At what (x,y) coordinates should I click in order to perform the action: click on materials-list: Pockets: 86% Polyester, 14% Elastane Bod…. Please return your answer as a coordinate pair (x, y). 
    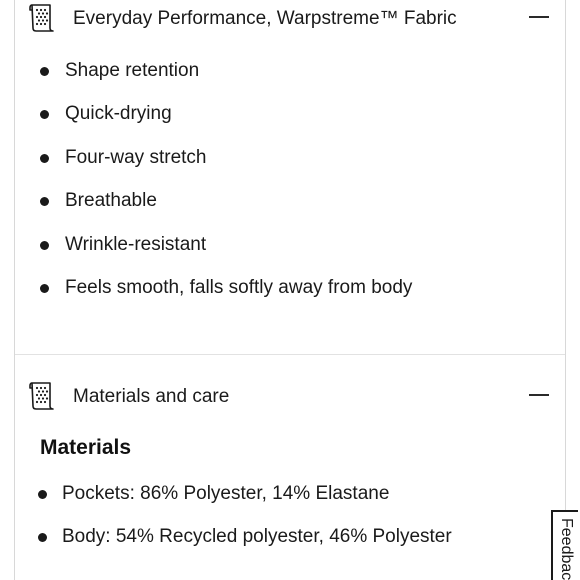
    Looking at the image, I should click on (290, 526).